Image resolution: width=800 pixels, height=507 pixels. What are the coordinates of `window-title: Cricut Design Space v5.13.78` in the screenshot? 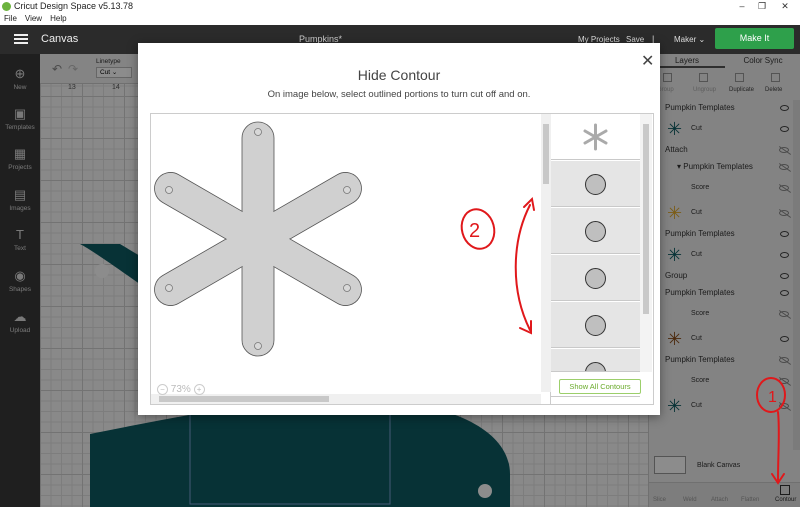 It's located at (74, 6).